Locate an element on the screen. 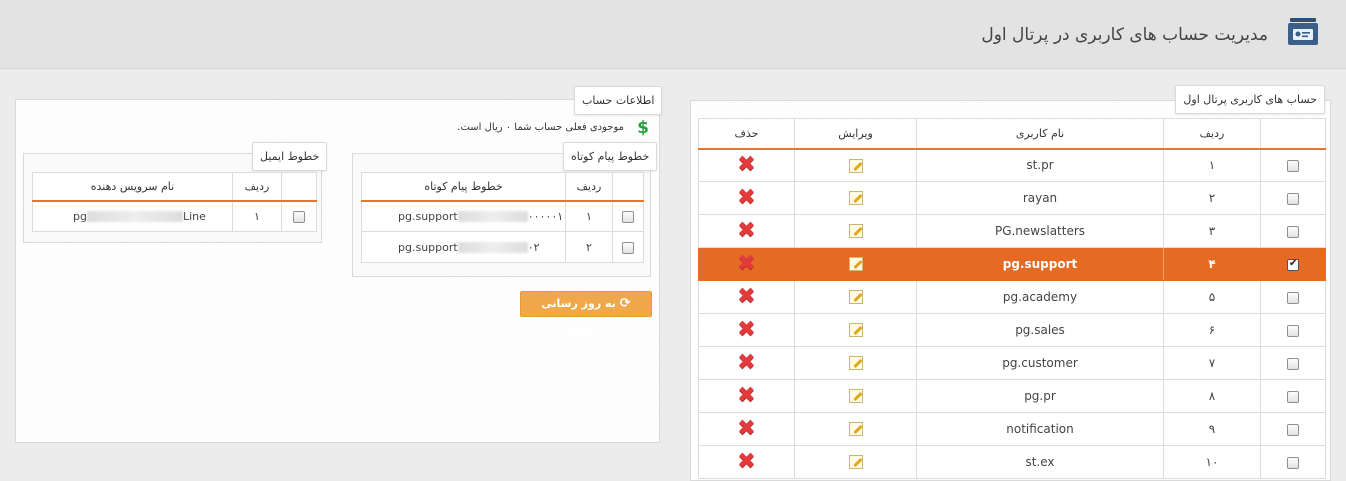  delete-column-header: حذف is located at coordinates (746, 133).